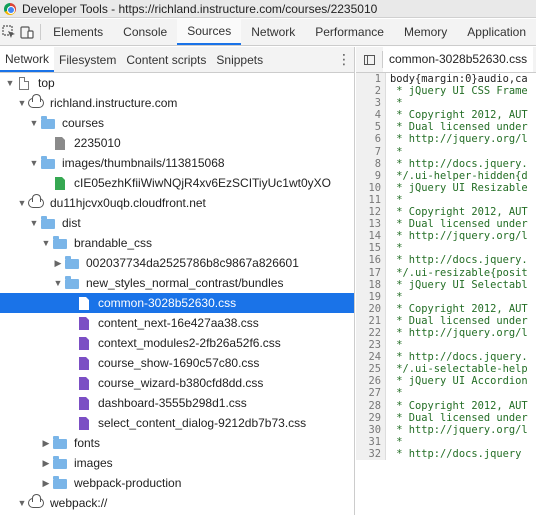 Image resolution: width=536 pixels, height=515 pixels. Describe the element at coordinates (79, 503) in the screenshot. I see `tree-item-label: webpack://` at that location.